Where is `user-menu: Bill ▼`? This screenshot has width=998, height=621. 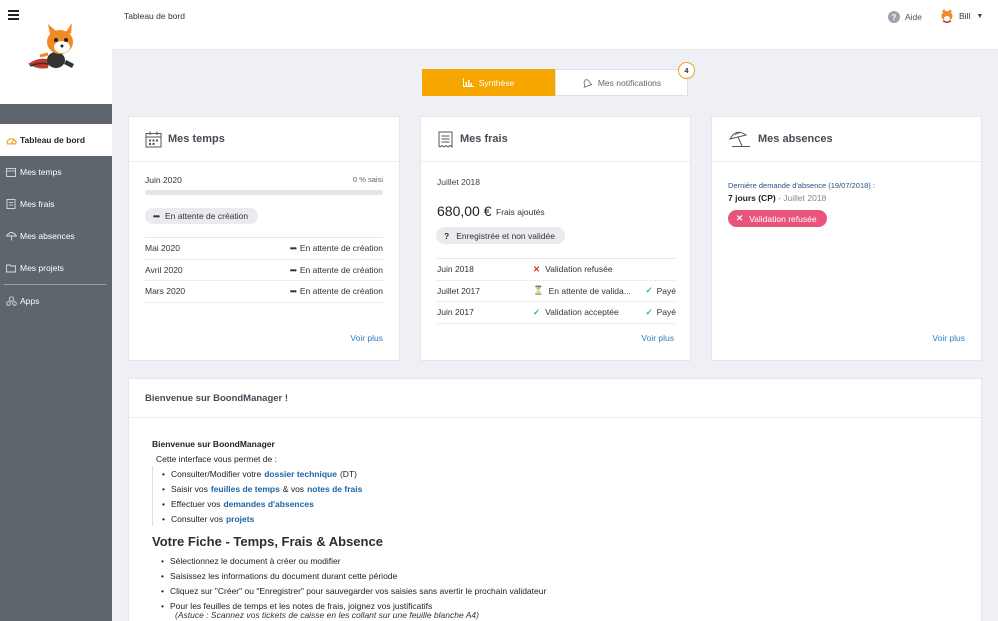
user-menu: Bill ▼ is located at coordinates (961, 16).